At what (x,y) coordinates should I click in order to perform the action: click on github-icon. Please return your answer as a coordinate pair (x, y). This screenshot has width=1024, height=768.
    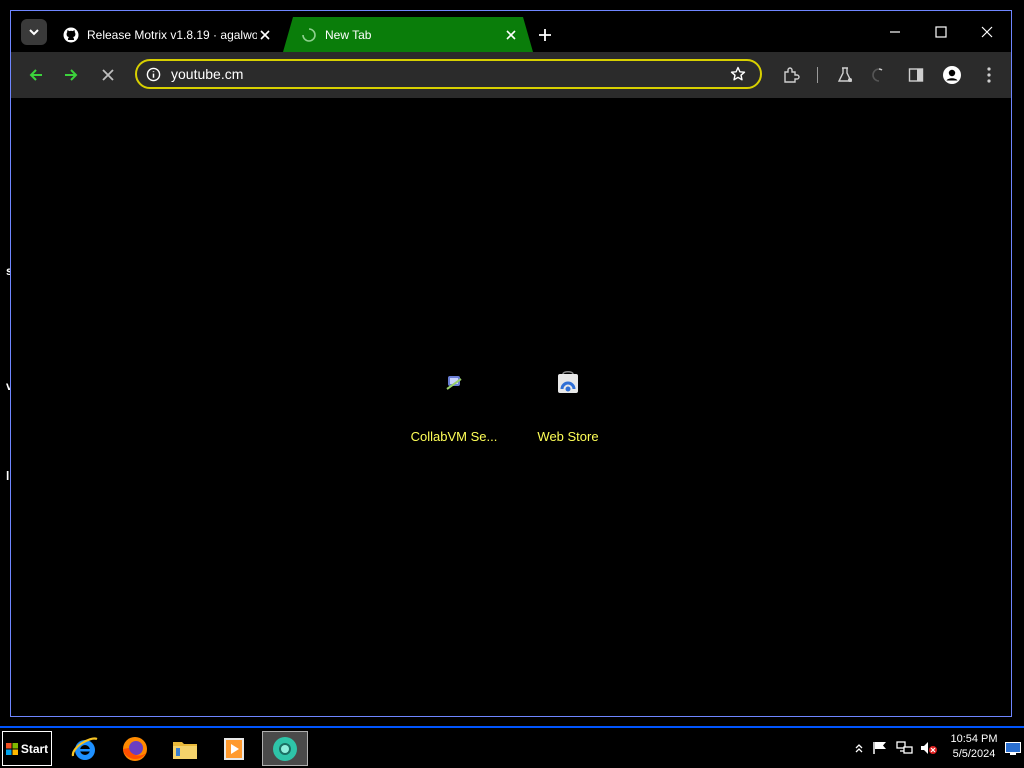
    Looking at the image, I should click on (71, 34).